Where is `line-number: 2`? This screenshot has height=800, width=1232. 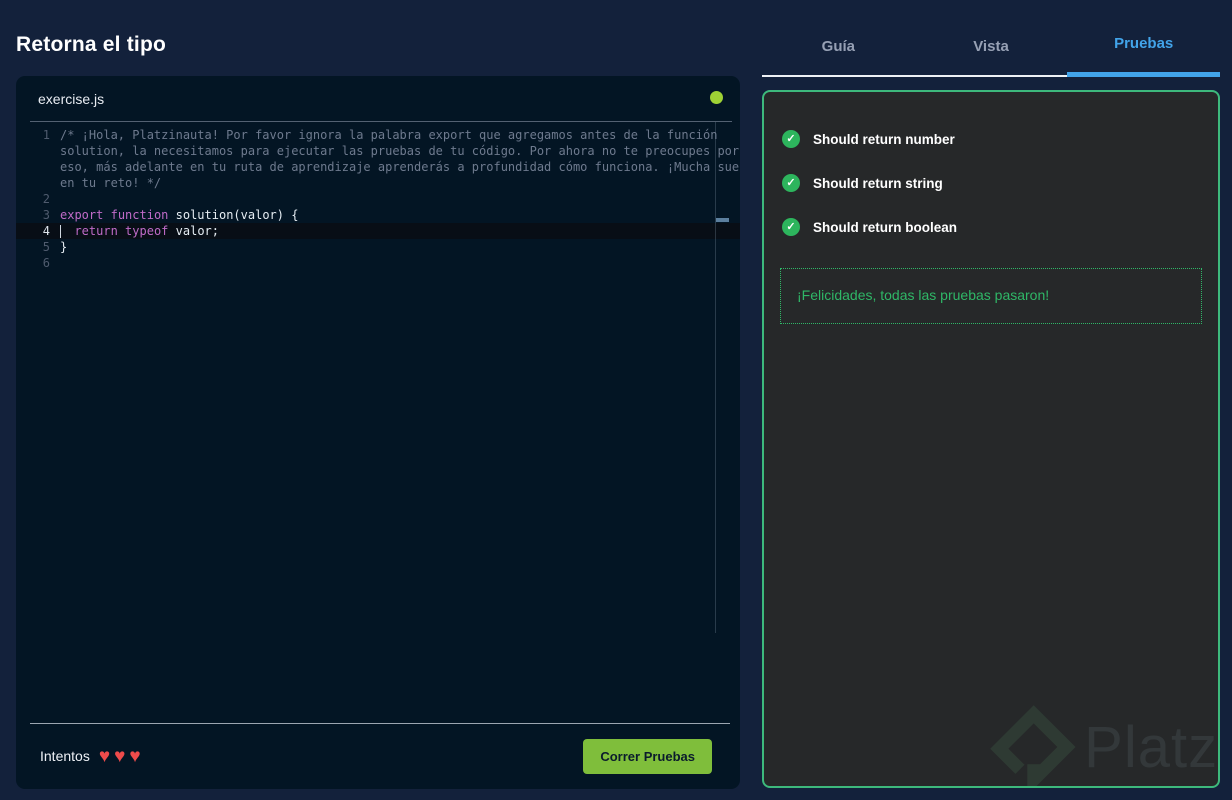
line-number: 2 is located at coordinates (46, 199).